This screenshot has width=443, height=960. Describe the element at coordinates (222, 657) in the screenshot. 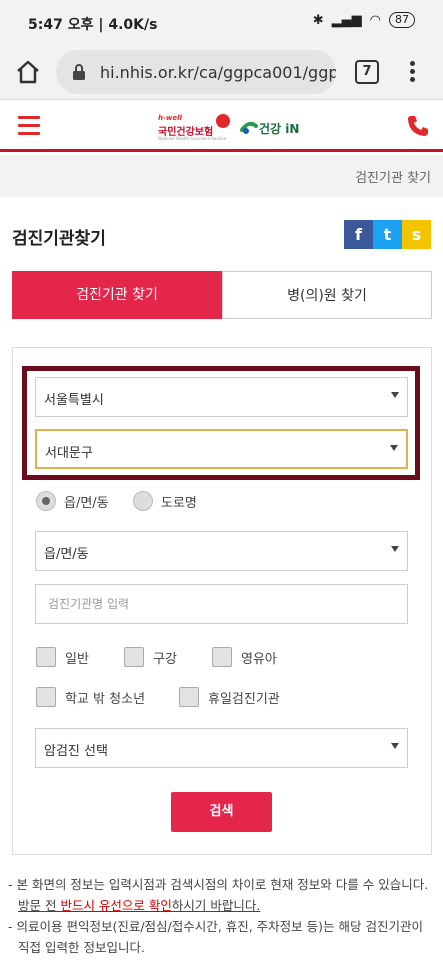

I see `checkbox-infant-box` at that location.